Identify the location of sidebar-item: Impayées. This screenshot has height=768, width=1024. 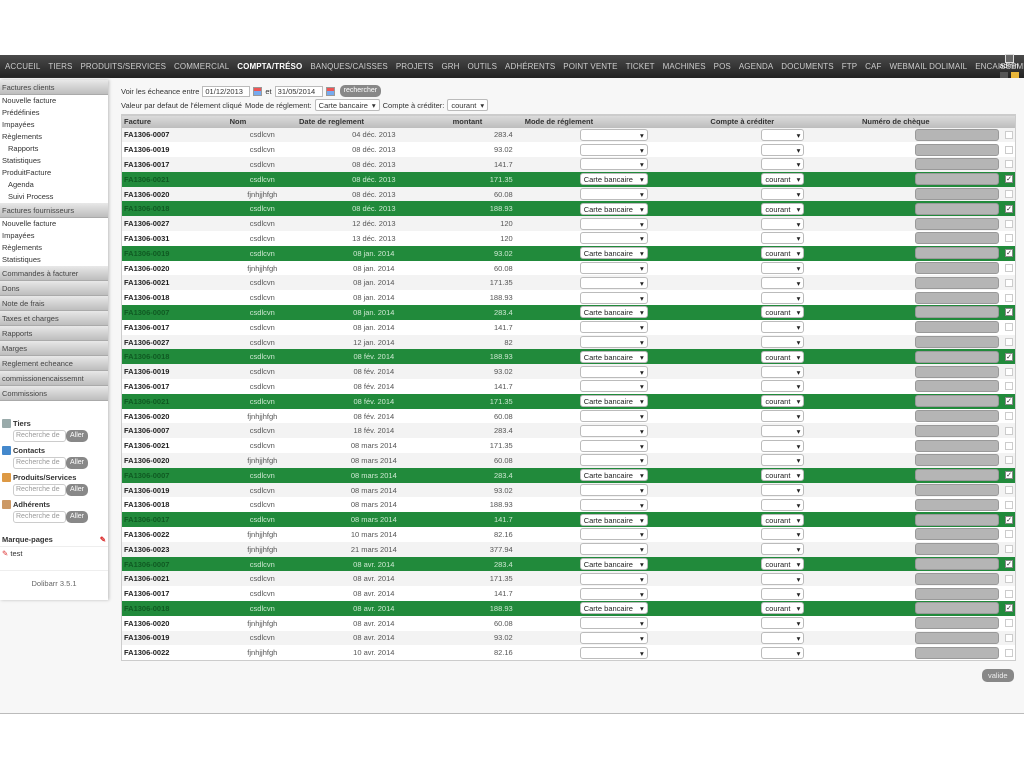
(54, 236).